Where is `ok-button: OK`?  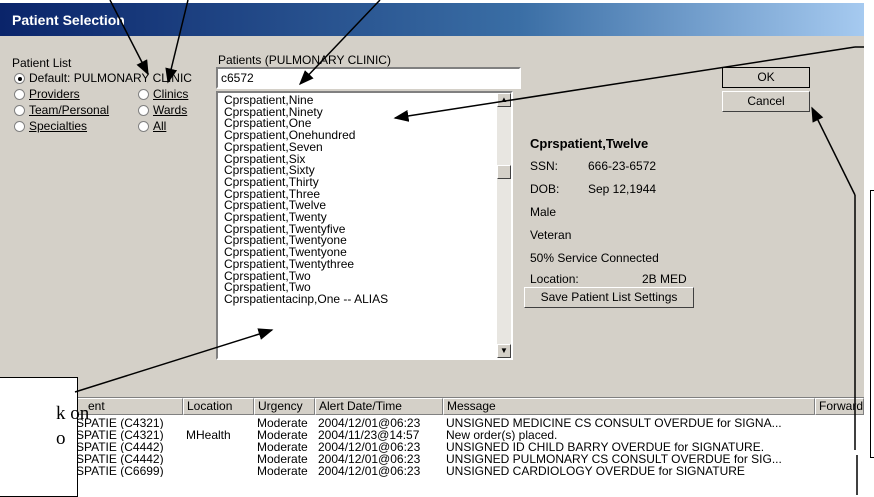
ok-button: OK is located at coordinates (766, 77).